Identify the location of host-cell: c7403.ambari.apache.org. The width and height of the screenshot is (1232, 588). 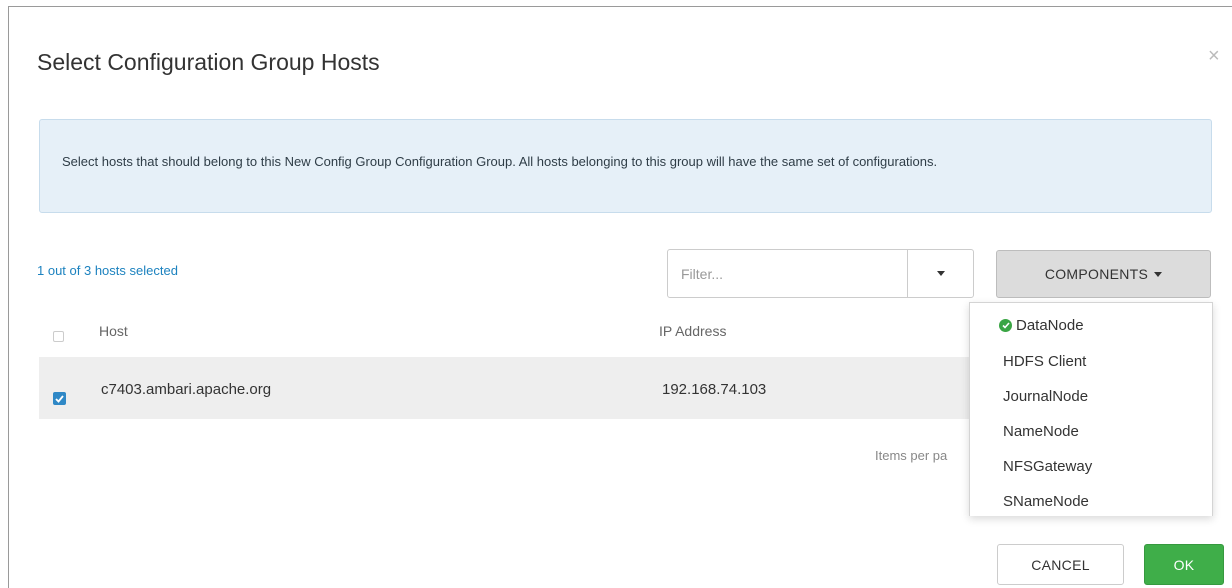
(186, 389).